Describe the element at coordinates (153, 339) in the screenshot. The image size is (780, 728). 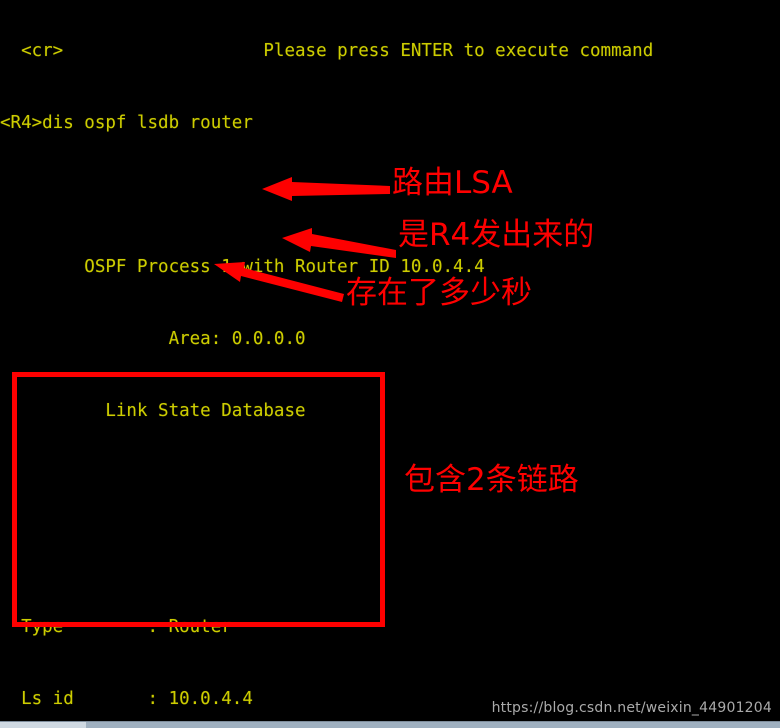
I see `terminal-line-area: Area: 0.0.0.0` at that location.